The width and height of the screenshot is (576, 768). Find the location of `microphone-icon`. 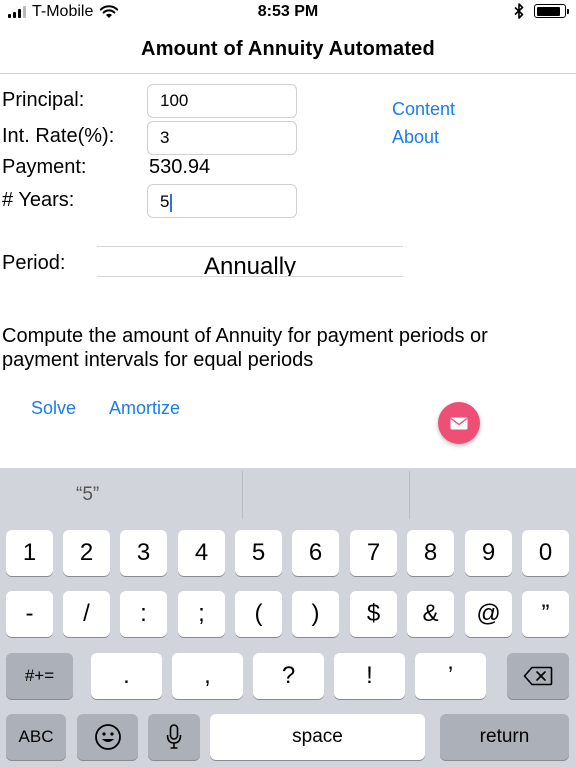

microphone-icon is located at coordinates (174, 736).